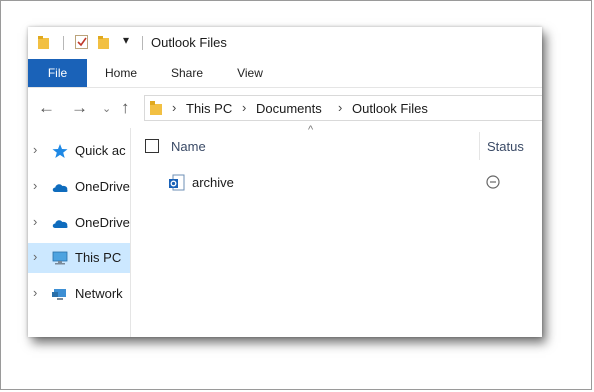  I want to click on sort-ascending-icon: ^, so click(311, 130).